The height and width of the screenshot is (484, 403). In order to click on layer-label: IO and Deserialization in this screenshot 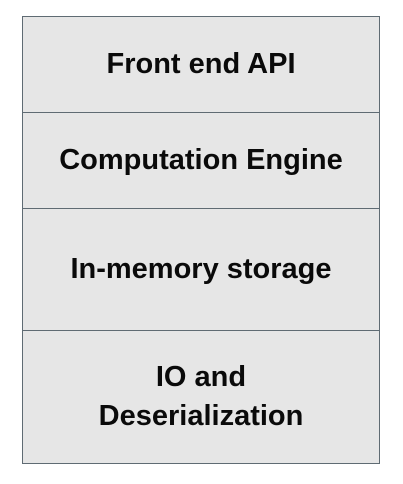, I will do `click(201, 396)`.